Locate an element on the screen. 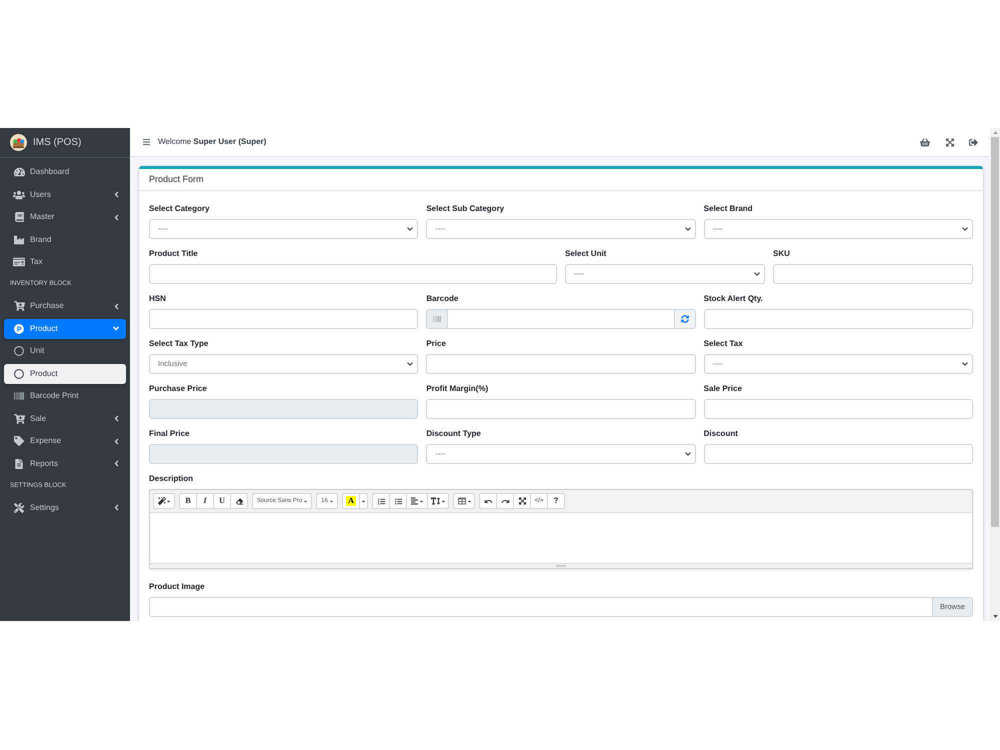 The image size is (1000, 750). help-button: ? is located at coordinates (556, 501).